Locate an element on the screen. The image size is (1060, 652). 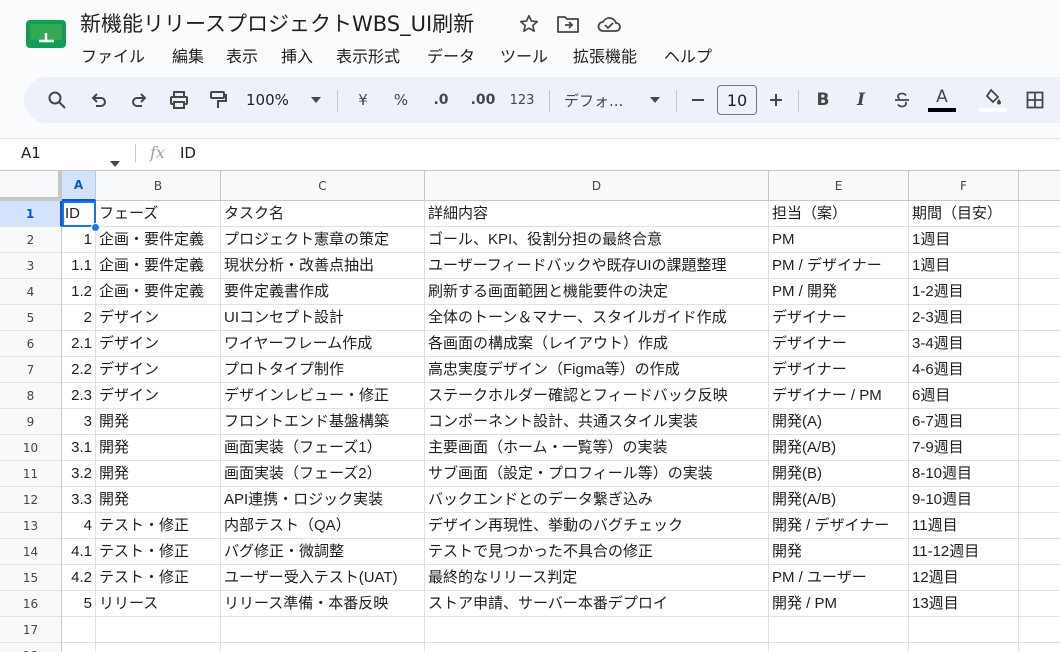
cell-d16: ストア申請、サーバー本番デプロイ is located at coordinates (597, 604).